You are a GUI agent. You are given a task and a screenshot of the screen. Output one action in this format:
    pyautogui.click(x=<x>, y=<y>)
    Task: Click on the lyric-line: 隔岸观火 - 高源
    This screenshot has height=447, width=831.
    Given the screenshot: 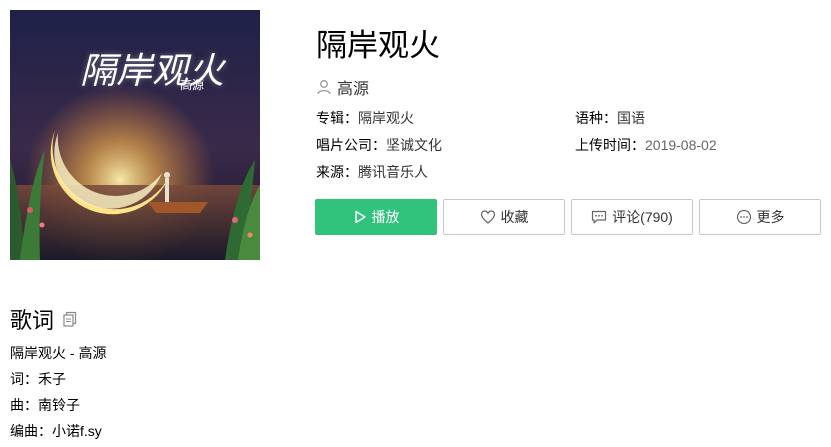 What is the action you would take?
    pyautogui.click(x=58, y=353)
    